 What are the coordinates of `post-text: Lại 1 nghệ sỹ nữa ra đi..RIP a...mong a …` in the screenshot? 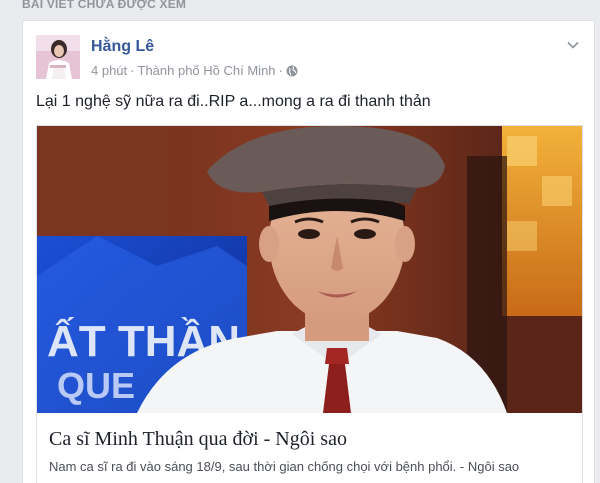 It's located at (233, 101).